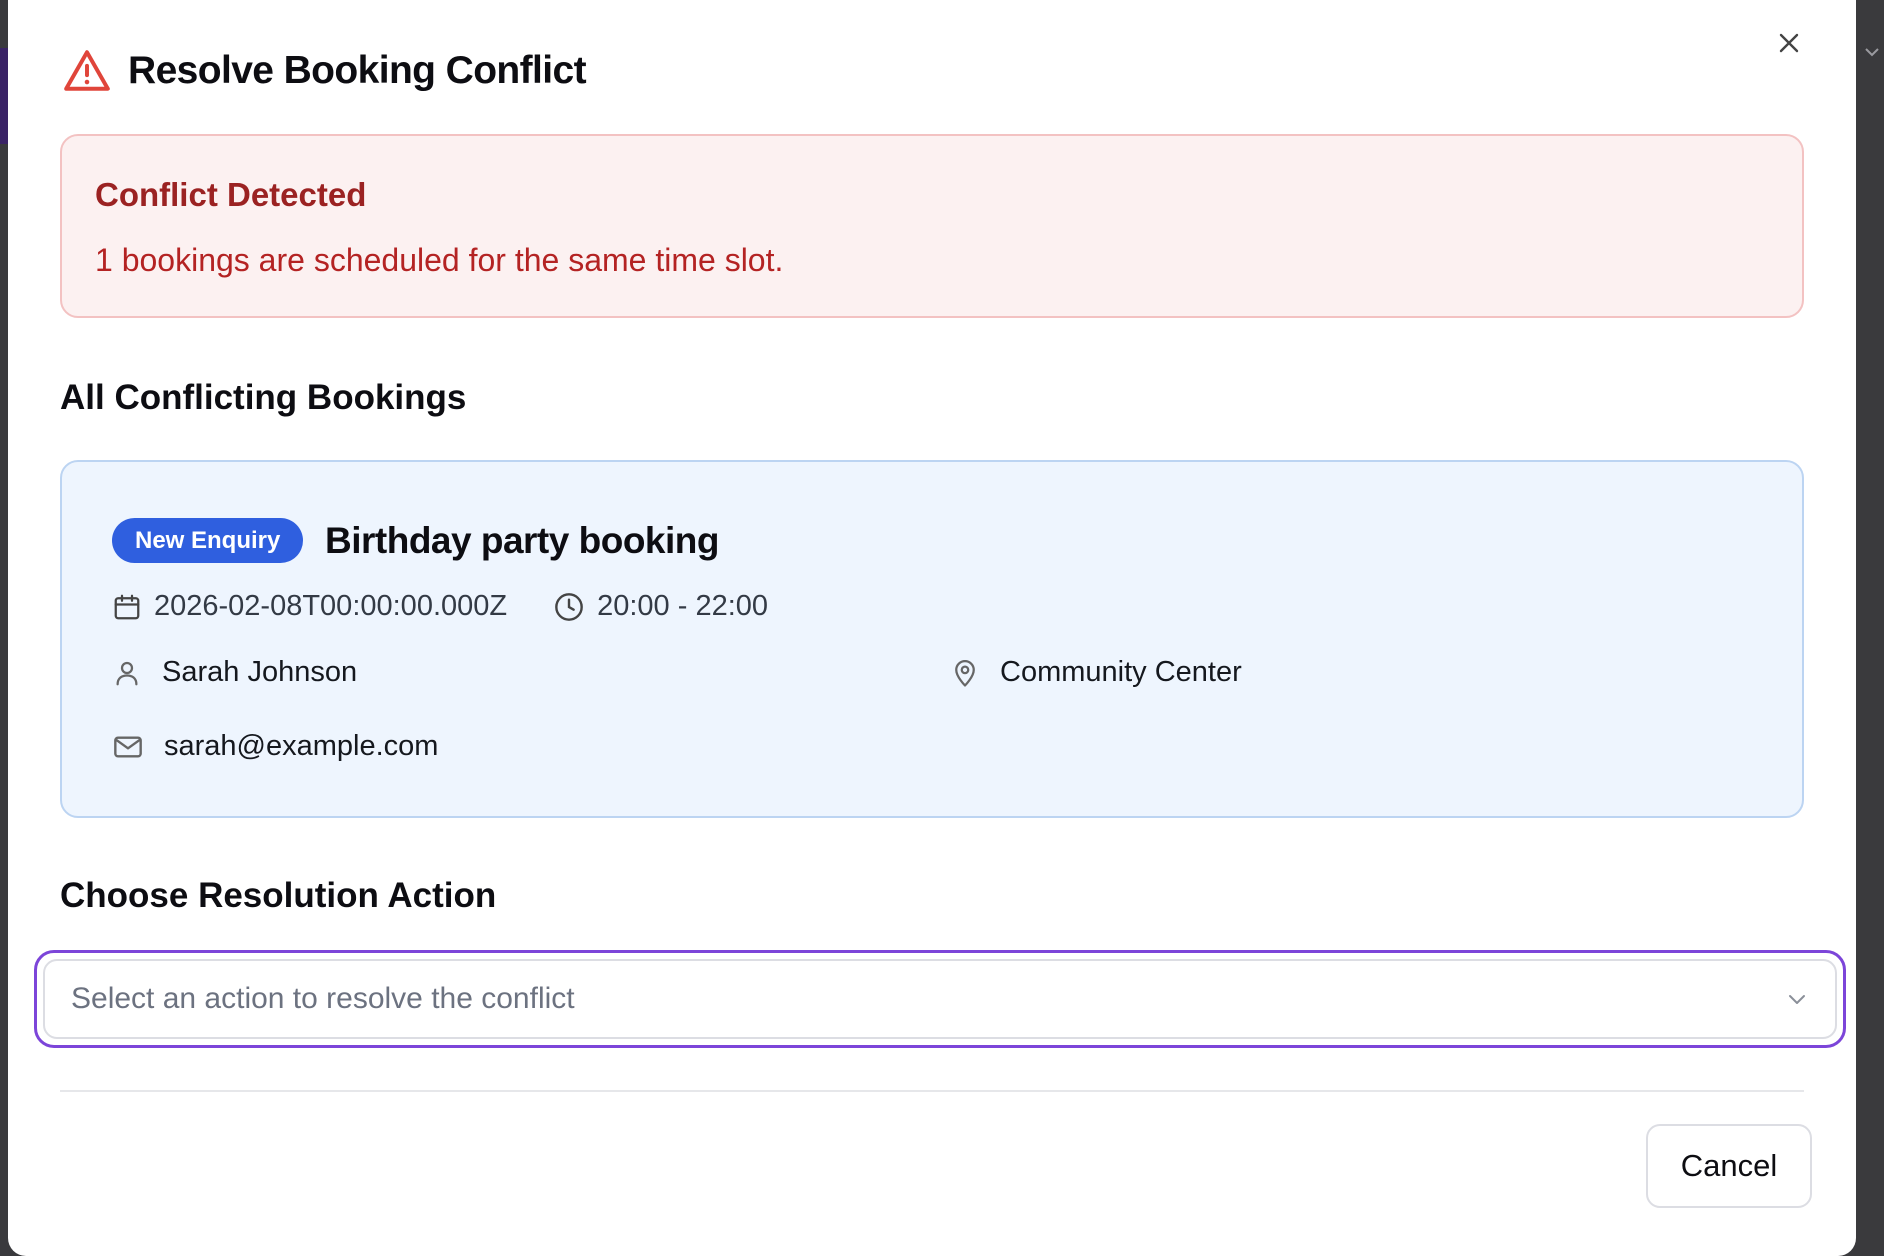  Describe the element at coordinates (932, 1091) in the screenshot. I see `footer-divider` at that location.